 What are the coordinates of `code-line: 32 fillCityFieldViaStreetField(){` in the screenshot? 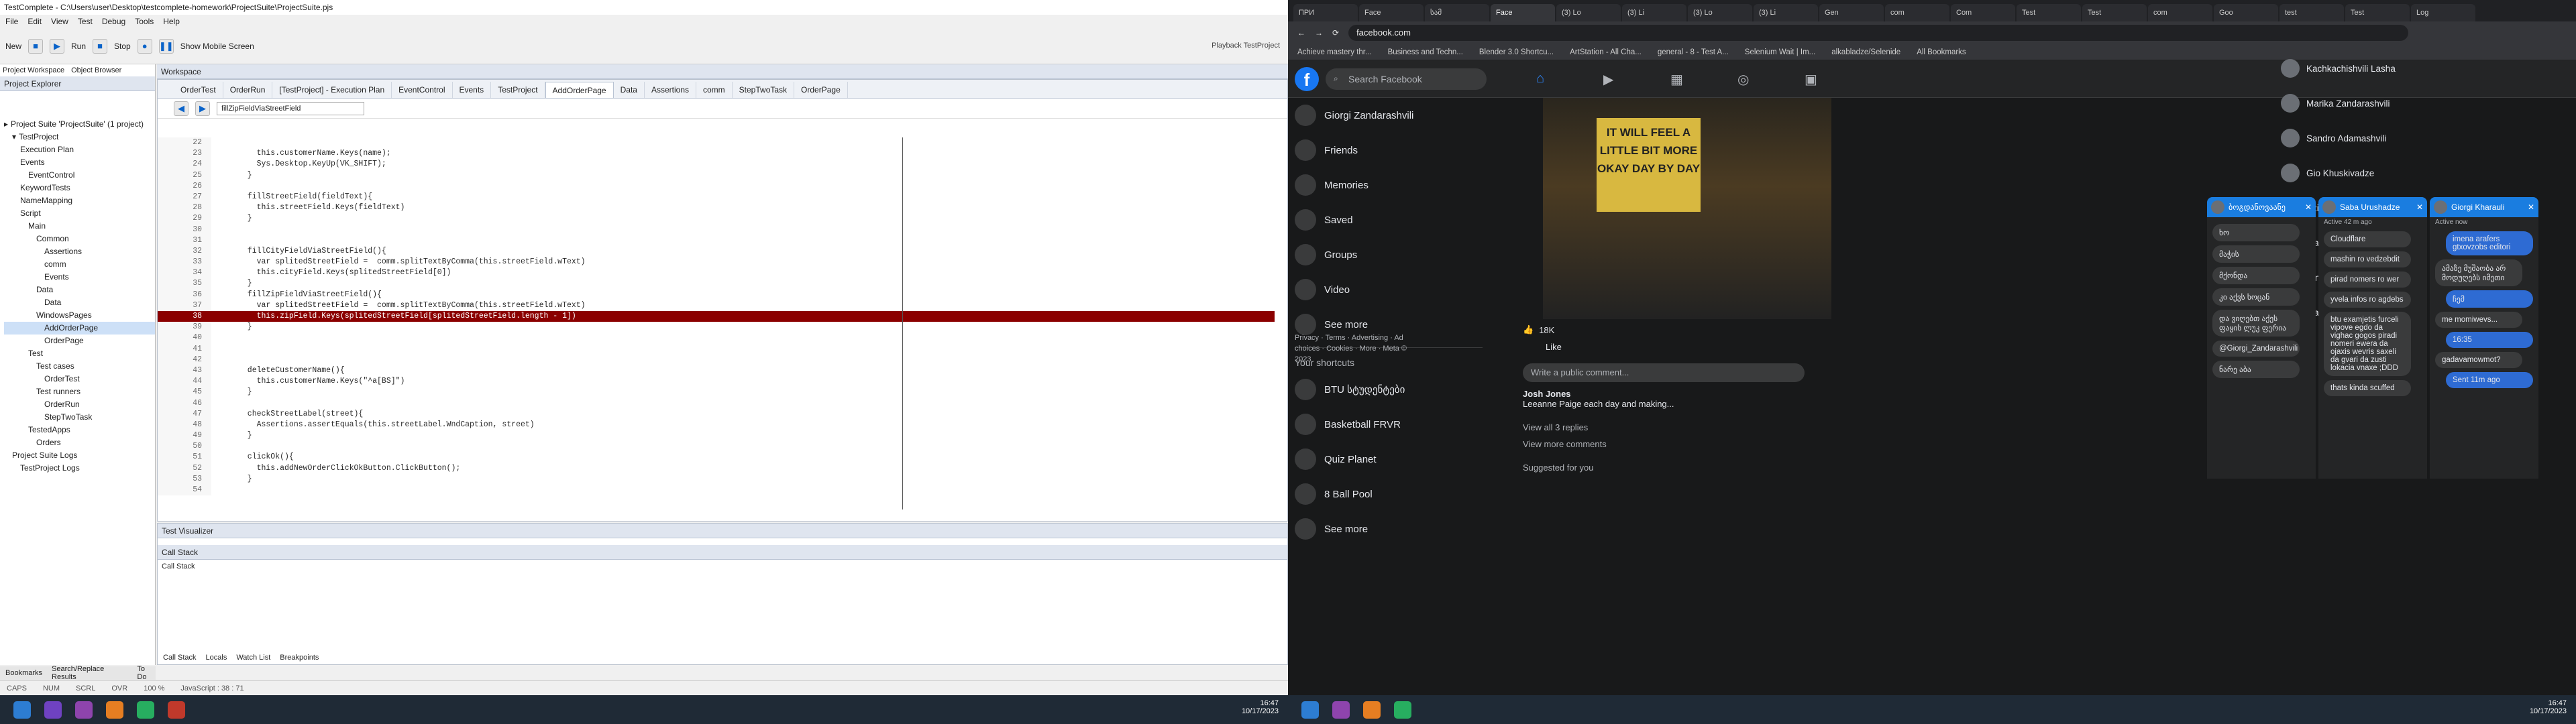 It's located at (716, 251).